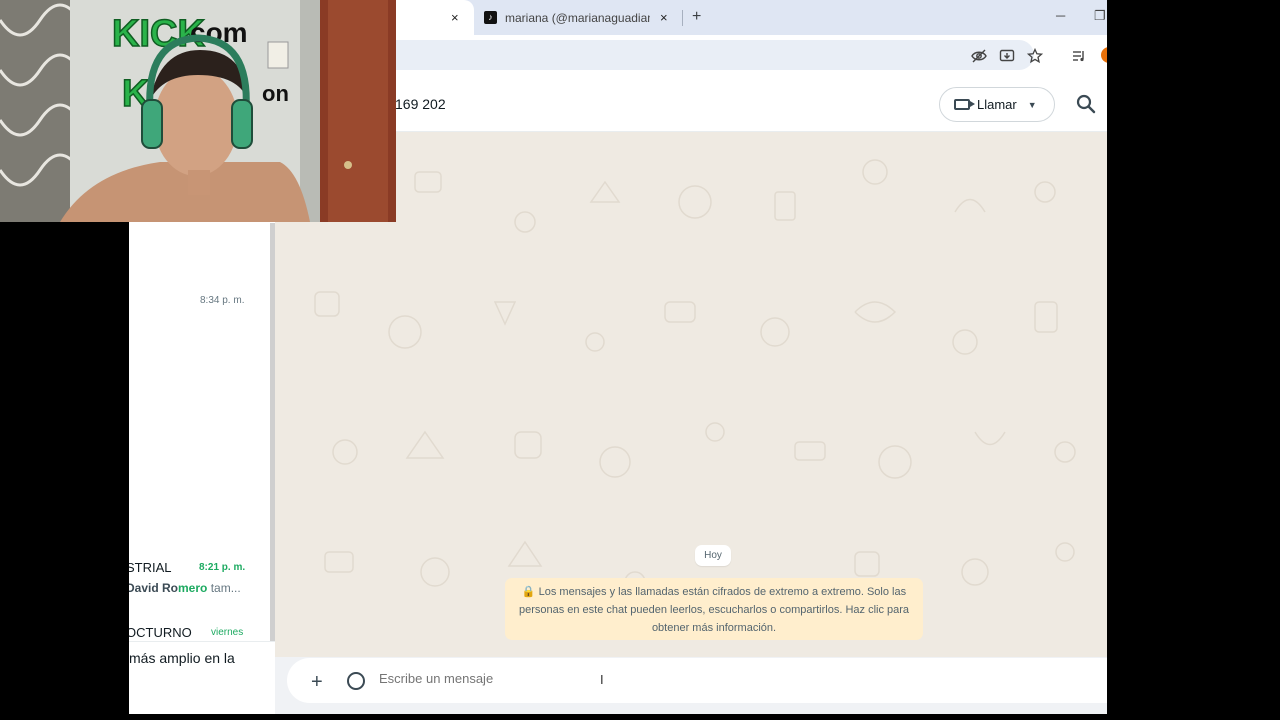 The height and width of the screenshot is (720, 1280). What do you see at coordinates (979, 56) in the screenshot?
I see `eye-off-icon` at bounding box center [979, 56].